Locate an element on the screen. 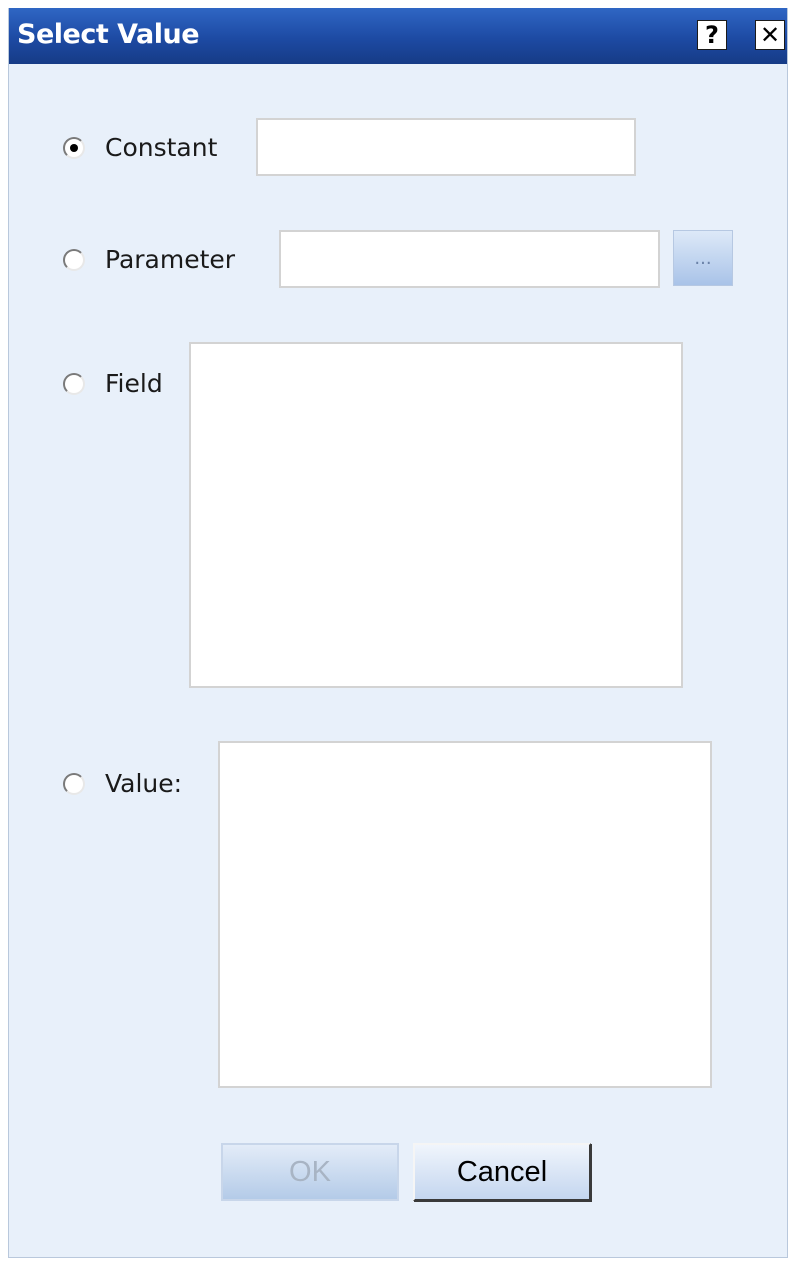 The height and width of the screenshot is (1264, 796). constant-input is located at coordinates (446, 147).